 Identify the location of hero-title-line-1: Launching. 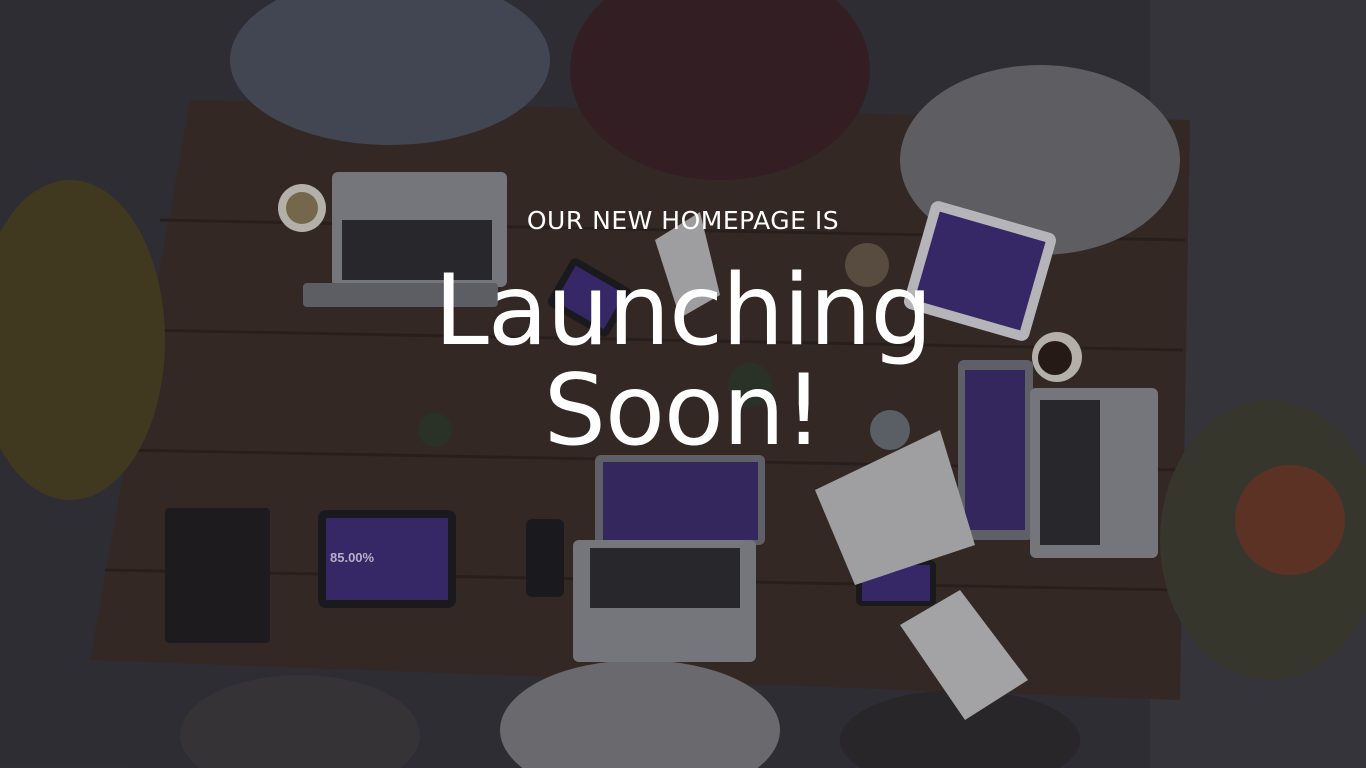
(683, 311).